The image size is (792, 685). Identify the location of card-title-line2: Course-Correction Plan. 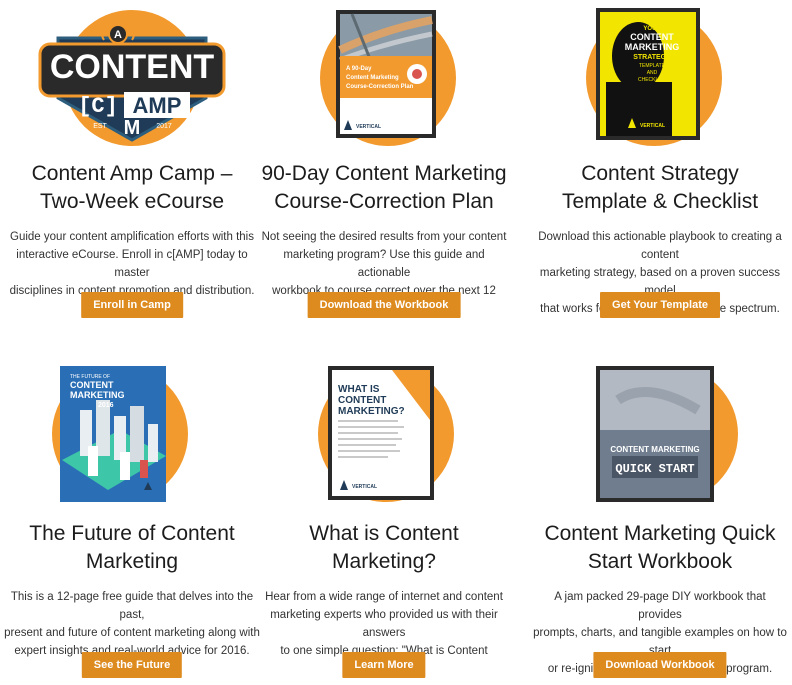
(384, 201).